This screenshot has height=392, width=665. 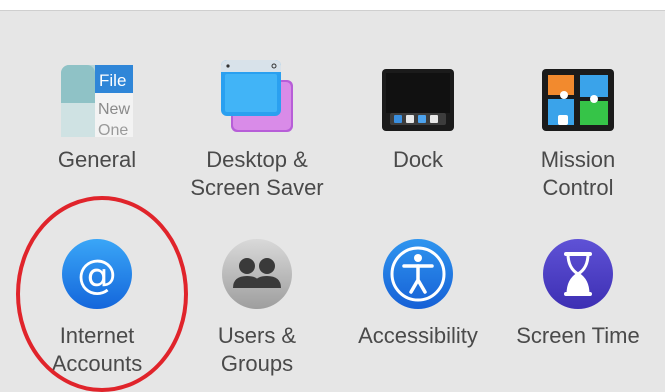 I want to click on pref-desktop-screen-saver-label: Desktop & Screen Saver, so click(x=257, y=173).